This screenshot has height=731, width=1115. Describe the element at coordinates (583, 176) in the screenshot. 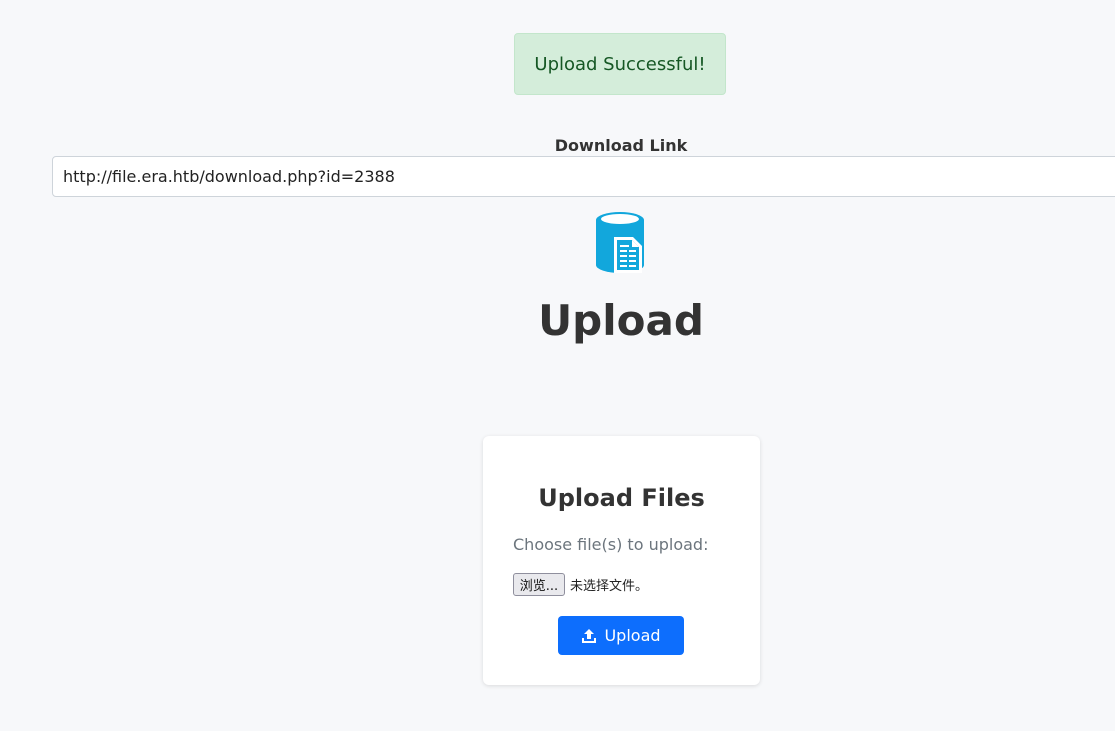

I see `download-link-field` at that location.